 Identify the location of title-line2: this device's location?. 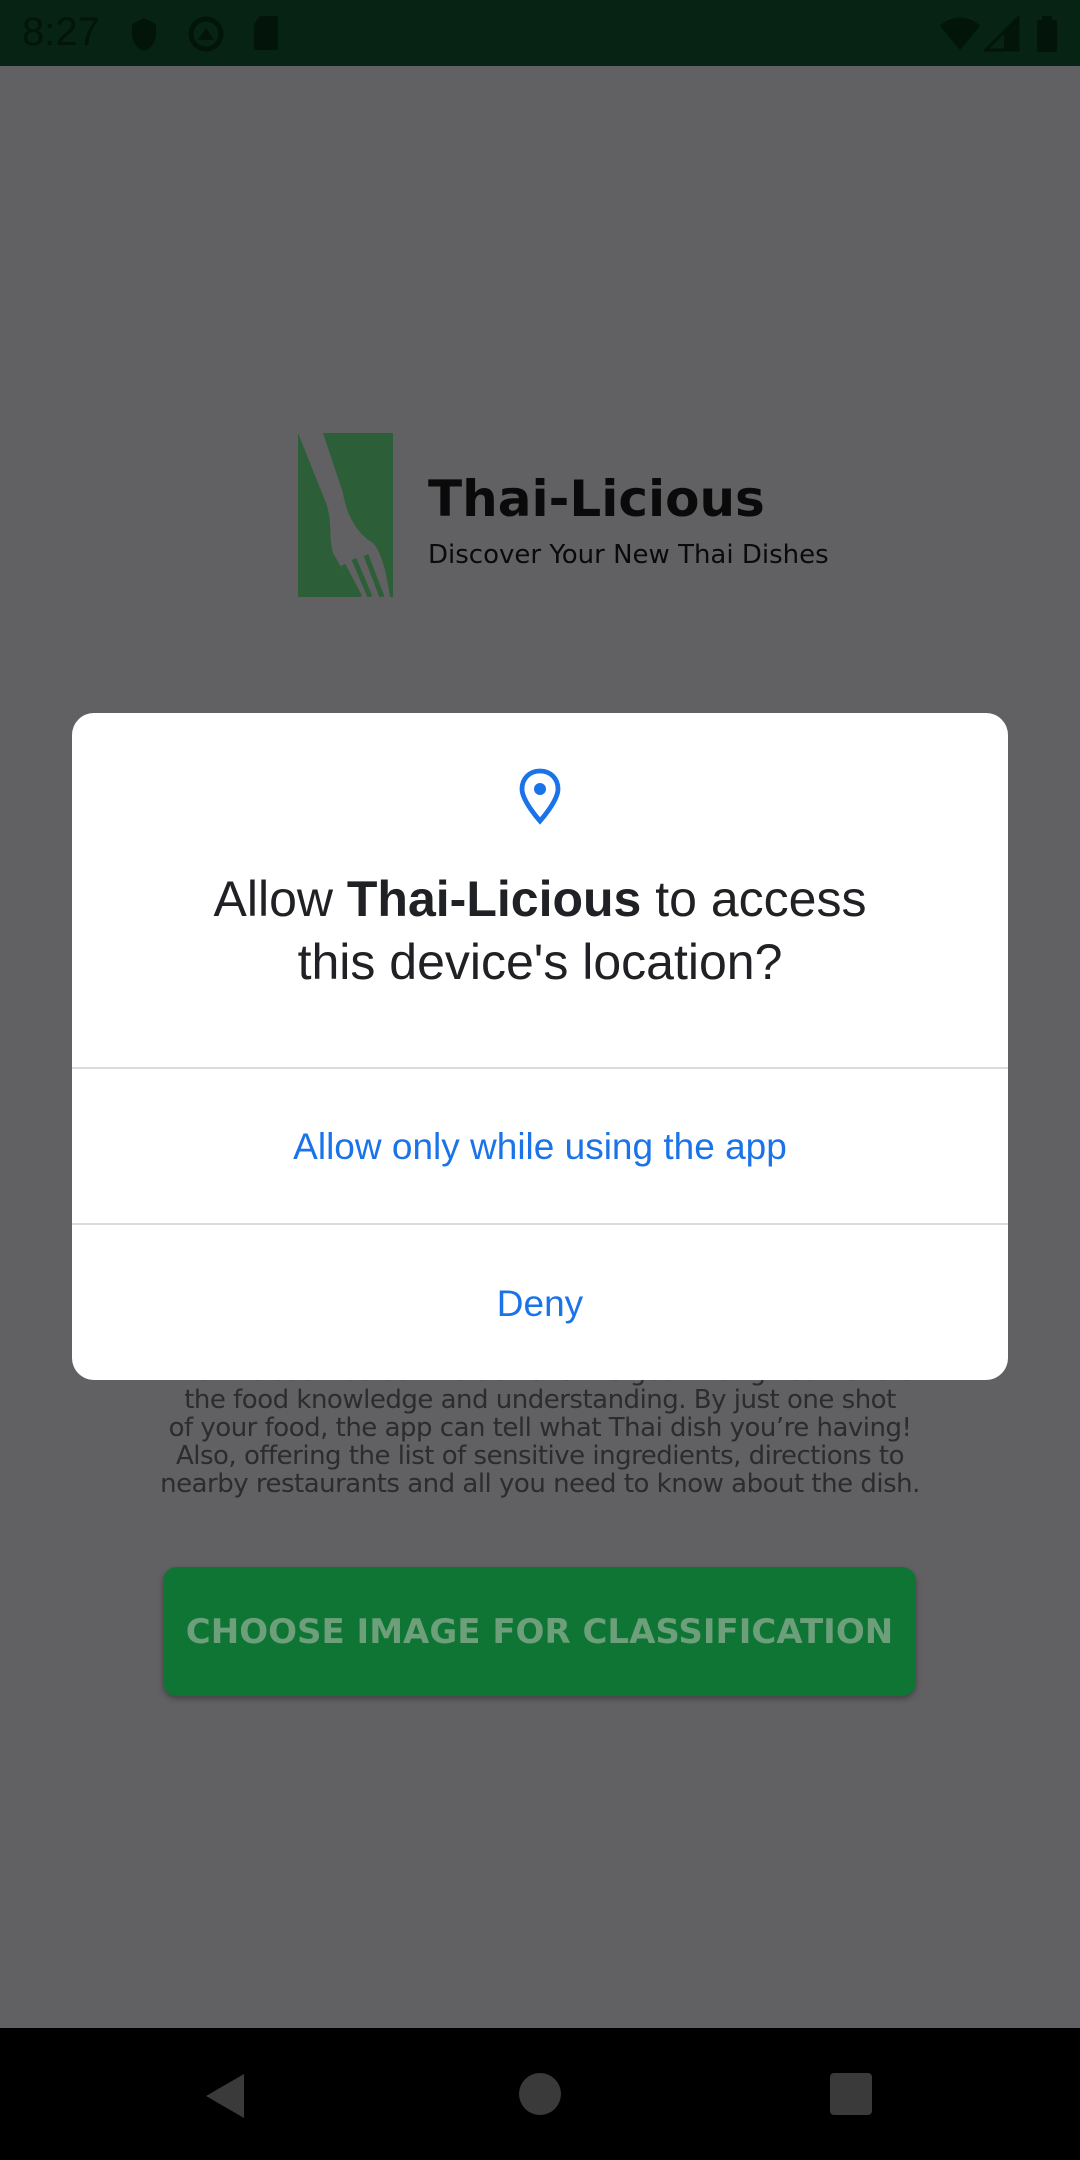
(540, 962).